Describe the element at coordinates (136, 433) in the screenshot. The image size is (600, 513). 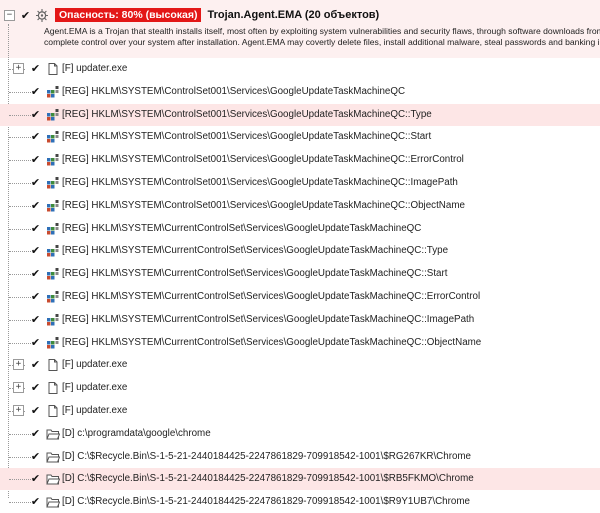
I see `item-path: [D] c:\programdata\google\chrome` at that location.